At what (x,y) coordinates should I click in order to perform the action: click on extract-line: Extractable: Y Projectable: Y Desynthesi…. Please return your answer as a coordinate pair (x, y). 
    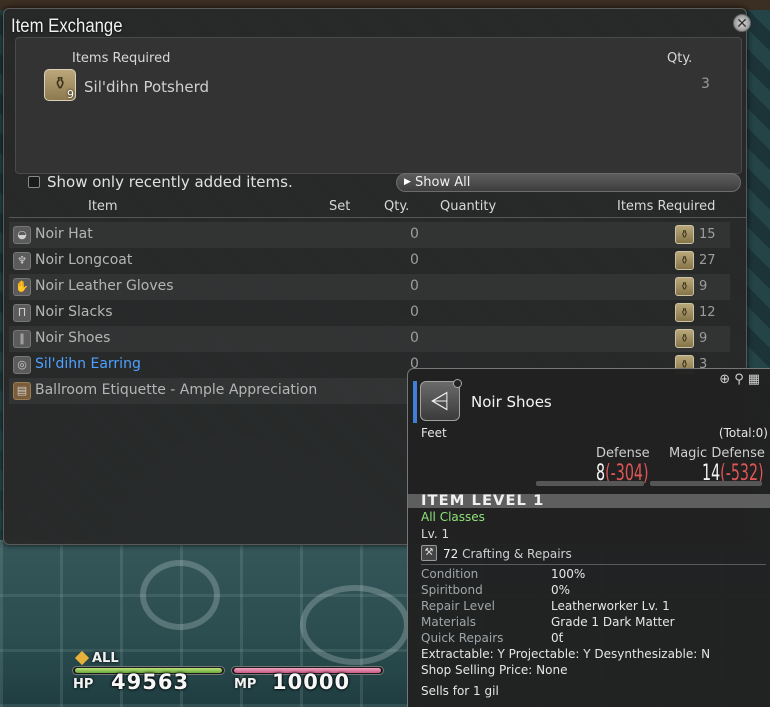
    Looking at the image, I should click on (566, 654).